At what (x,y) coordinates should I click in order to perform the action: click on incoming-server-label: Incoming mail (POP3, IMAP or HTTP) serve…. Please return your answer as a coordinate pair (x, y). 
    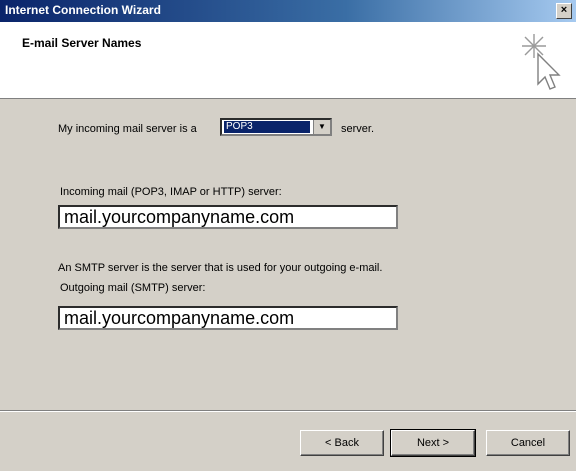
    Looking at the image, I should click on (171, 192).